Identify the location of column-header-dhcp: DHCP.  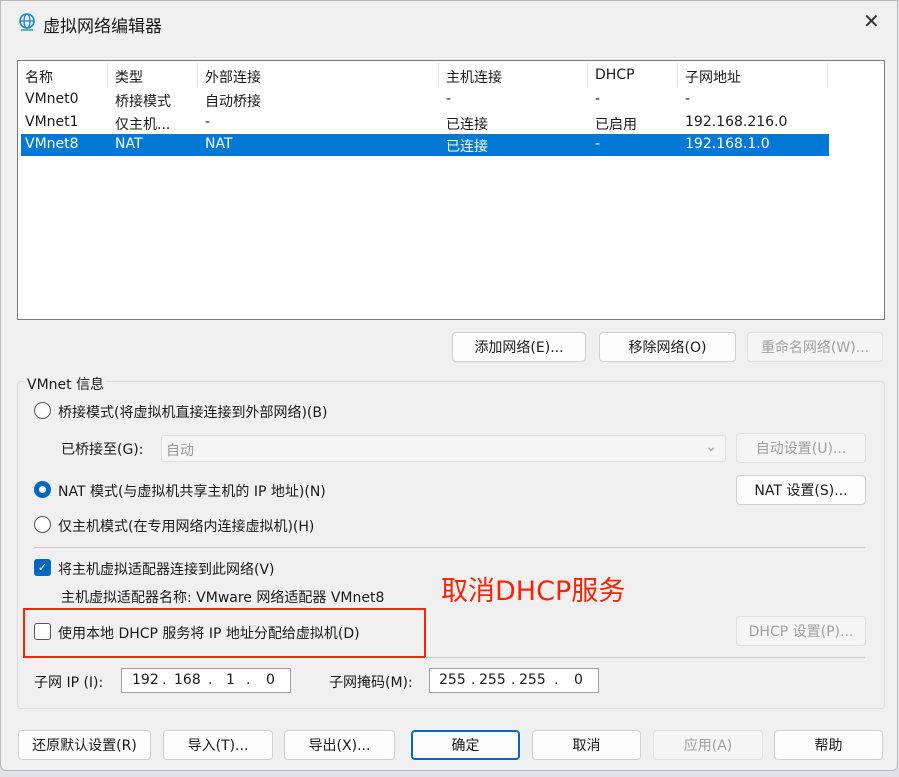
(615, 75).